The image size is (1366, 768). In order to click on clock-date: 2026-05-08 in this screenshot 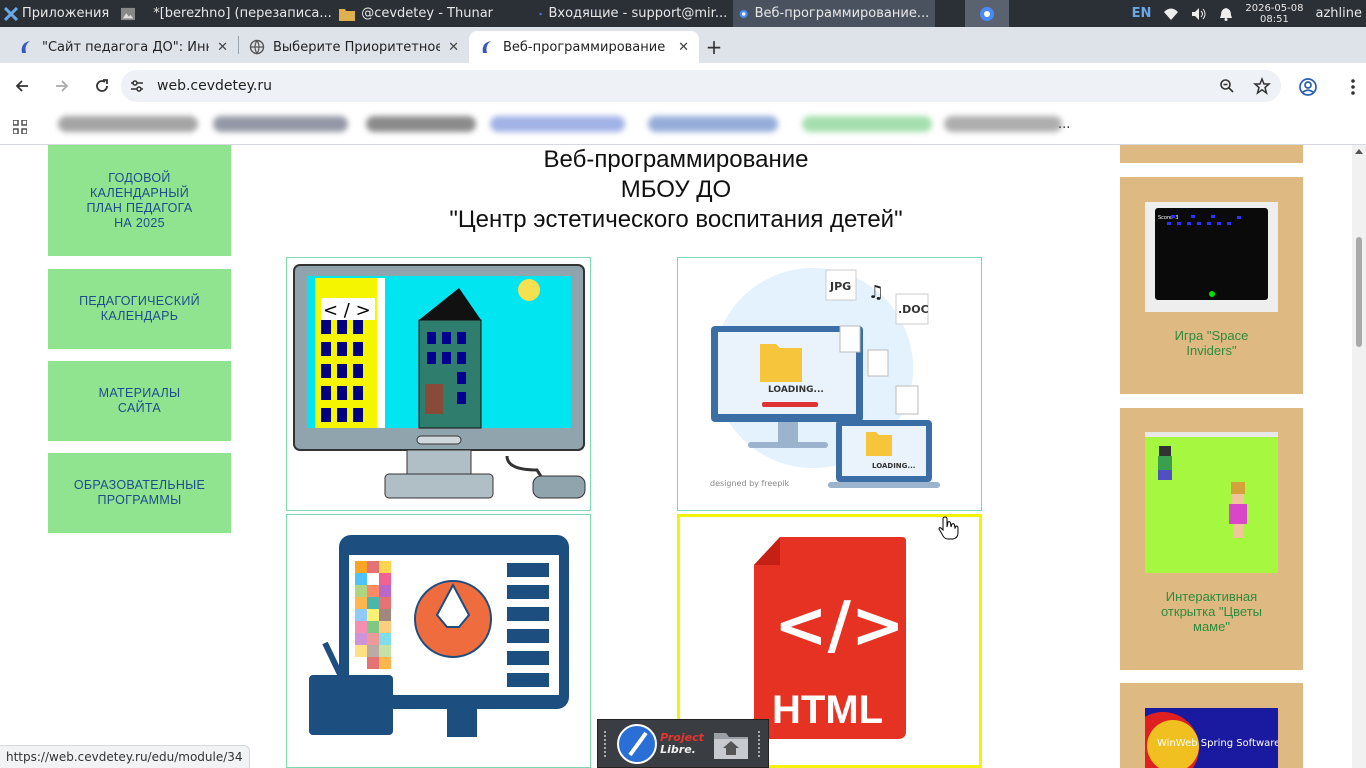, I will do `click(1274, 8)`.